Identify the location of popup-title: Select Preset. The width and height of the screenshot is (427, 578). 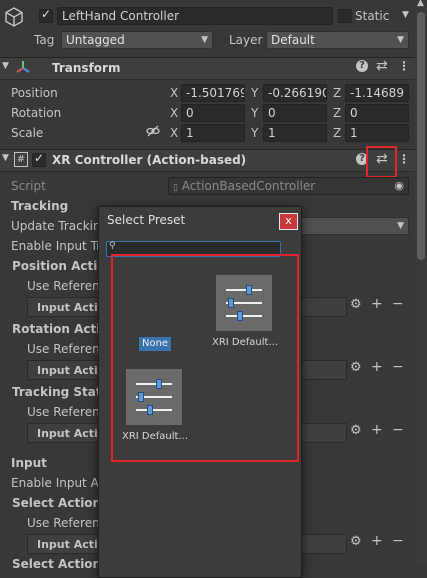
(146, 220).